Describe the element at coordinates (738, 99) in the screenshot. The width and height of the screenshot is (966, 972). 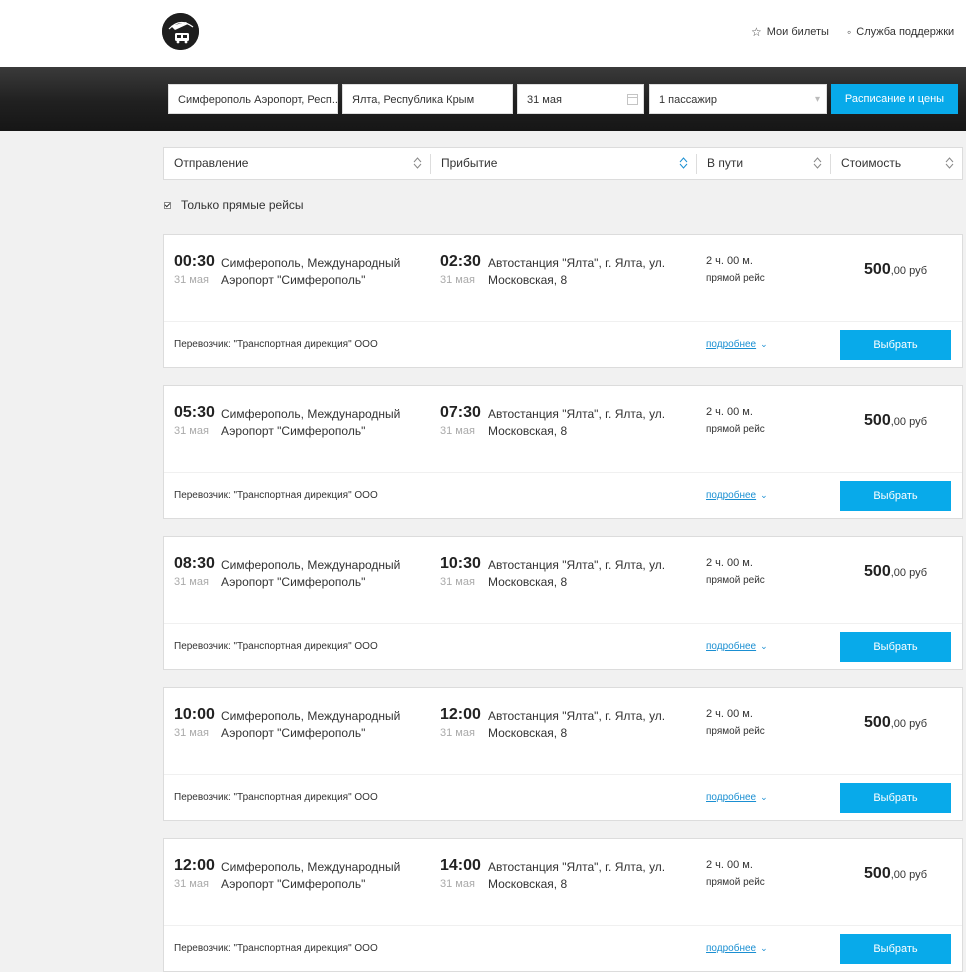
I see `passengers-select: 1 пассажир ▾` at that location.